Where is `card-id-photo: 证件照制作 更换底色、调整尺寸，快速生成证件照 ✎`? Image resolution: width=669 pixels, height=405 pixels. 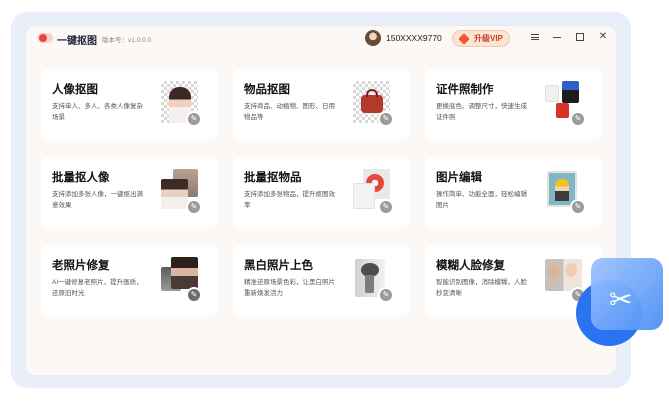
card-id-photo: 证件照制作 更换底色、调整尺寸，快速生成证件照 ✎ is located at coordinates (513, 104).